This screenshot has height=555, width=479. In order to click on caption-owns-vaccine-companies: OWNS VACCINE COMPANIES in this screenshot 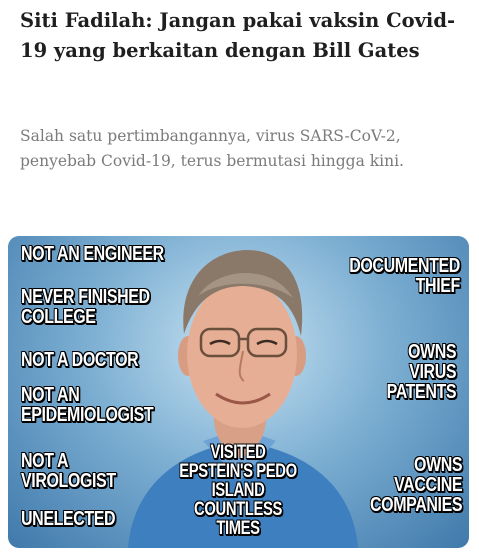, I will do `click(416, 484)`.